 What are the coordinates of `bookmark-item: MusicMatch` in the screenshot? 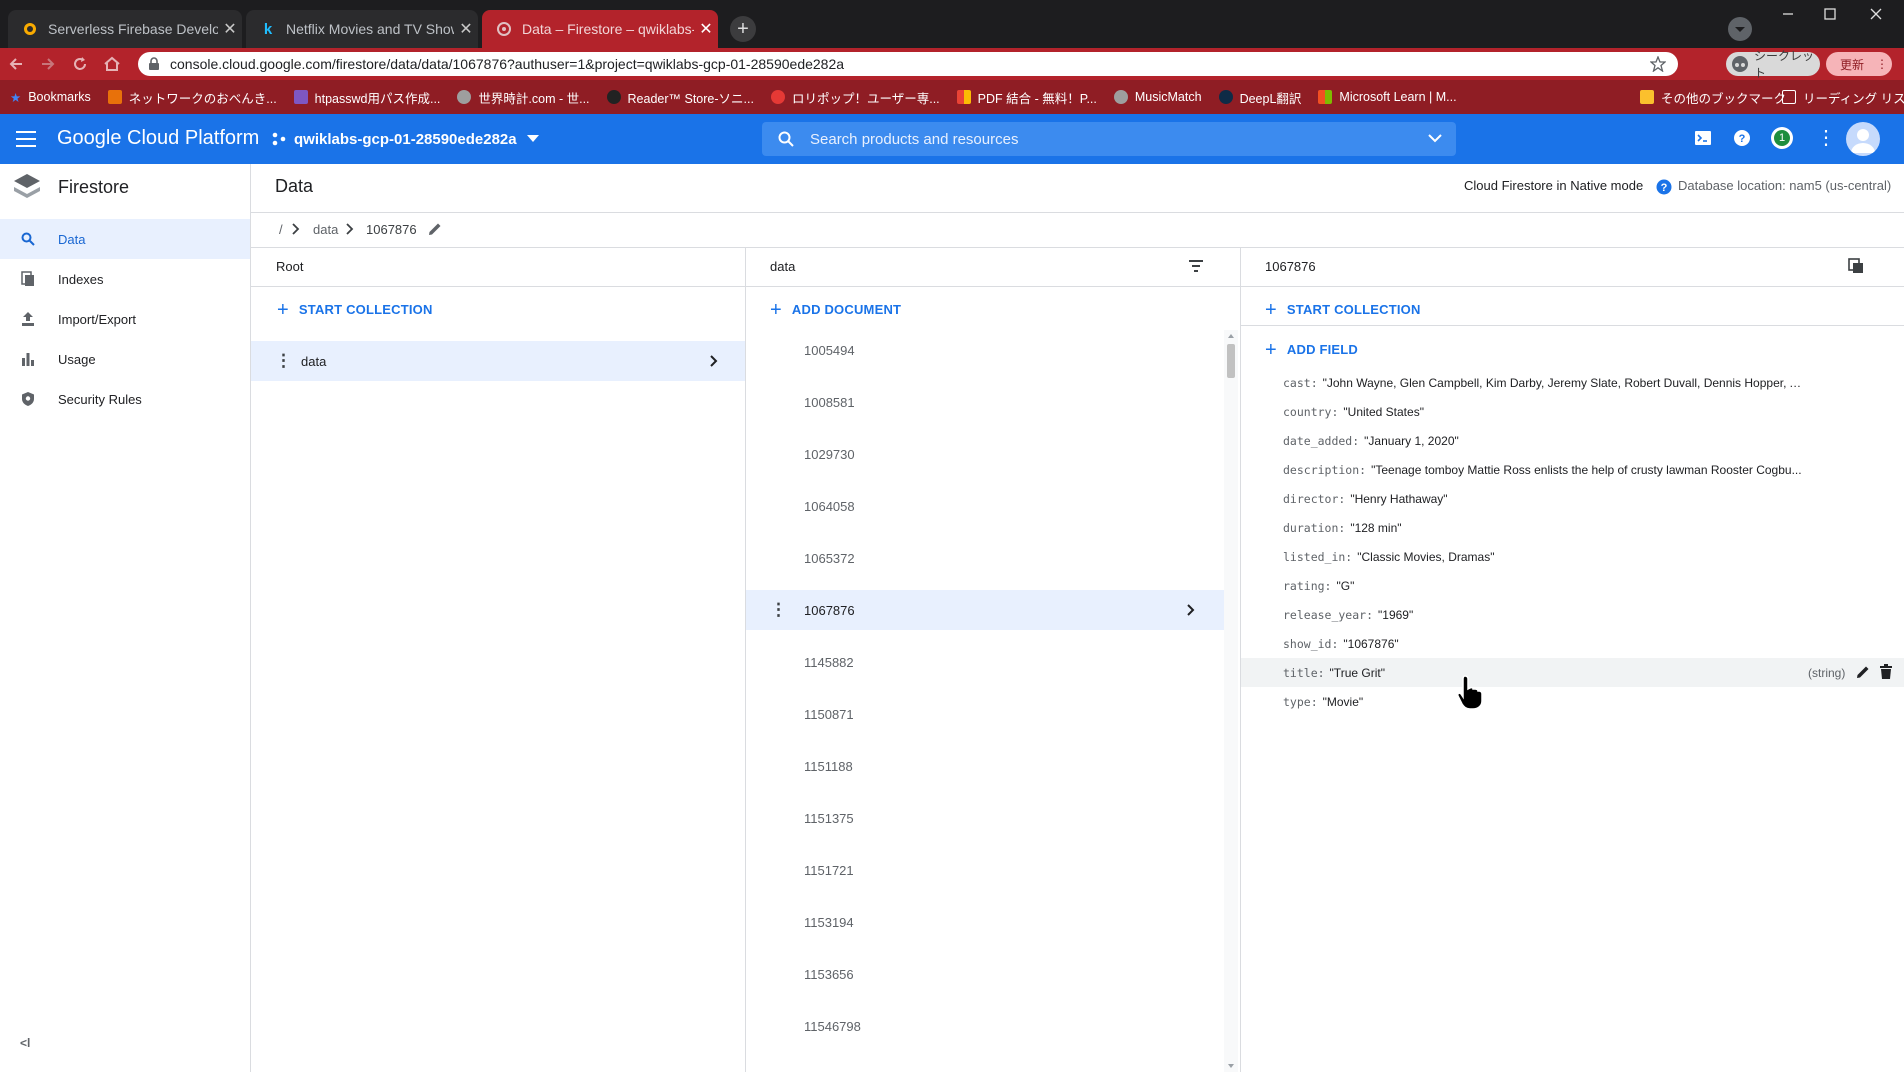 It's located at (1157, 97).